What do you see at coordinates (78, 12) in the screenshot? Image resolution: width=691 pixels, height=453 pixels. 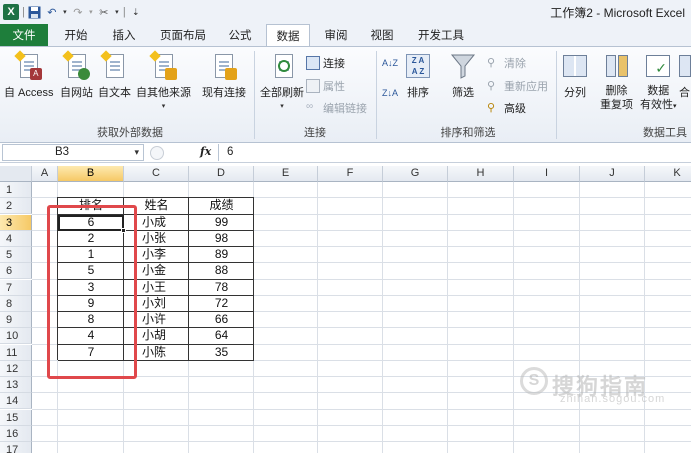 I see `redo-icon: ↷` at bounding box center [78, 12].